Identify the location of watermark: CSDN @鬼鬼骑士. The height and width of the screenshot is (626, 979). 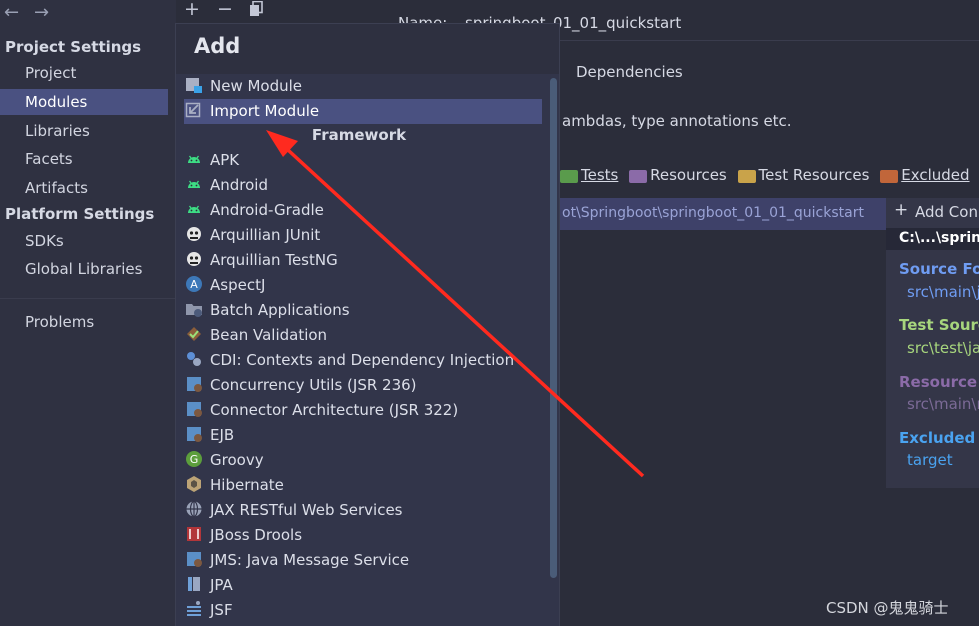
(887, 608).